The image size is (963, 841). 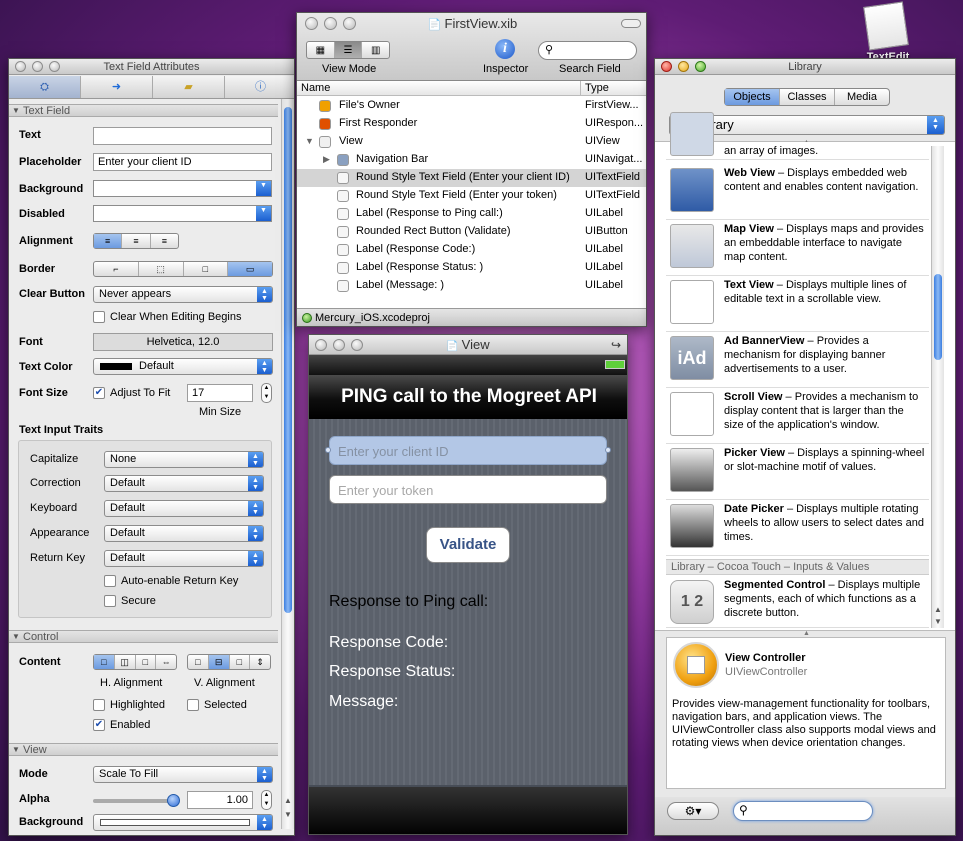 What do you see at coordinates (468, 450) in the screenshot?
I see `client-id-textfield: Enter your client ID` at bounding box center [468, 450].